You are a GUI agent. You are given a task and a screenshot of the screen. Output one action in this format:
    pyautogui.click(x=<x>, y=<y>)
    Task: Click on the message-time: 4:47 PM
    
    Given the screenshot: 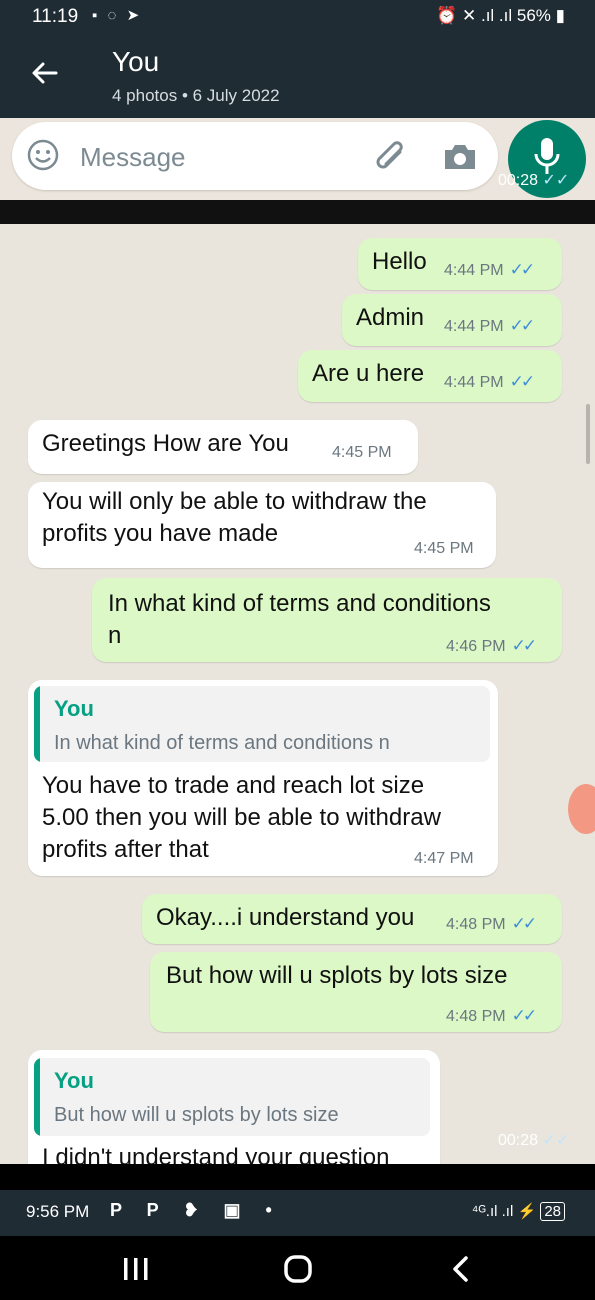 What is the action you would take?
    pyautogui.click(x=444, y=858)
    